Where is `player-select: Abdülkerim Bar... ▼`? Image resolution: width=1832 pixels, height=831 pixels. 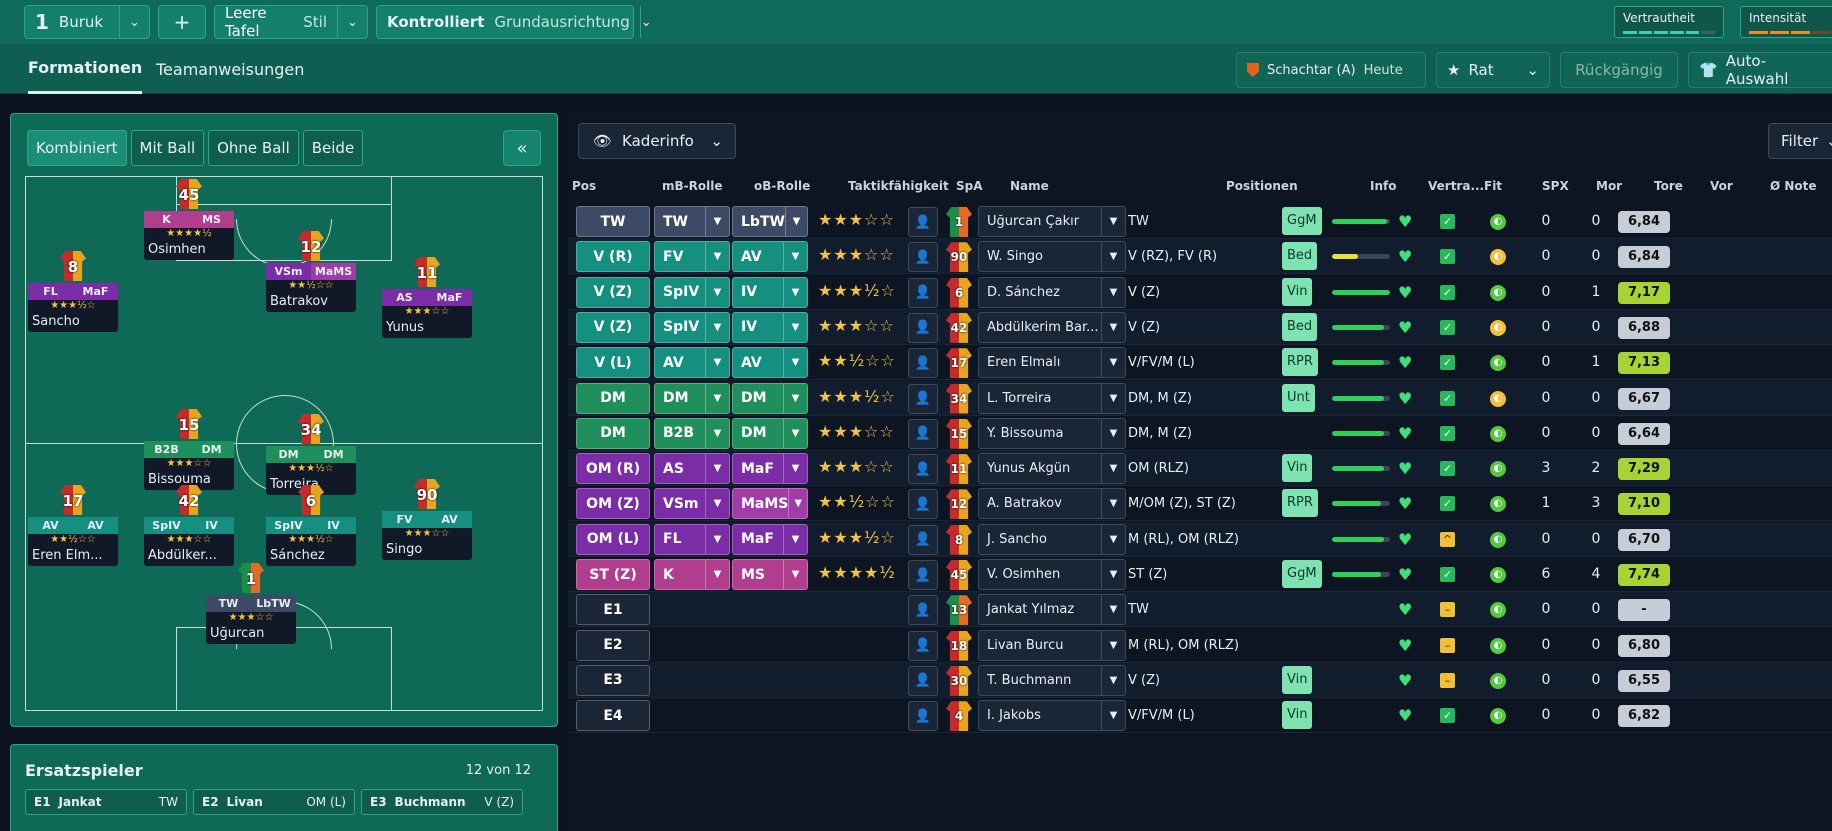 player-select: Abdülkerim Bar... ▼ is located at coordinates (1052, 327).